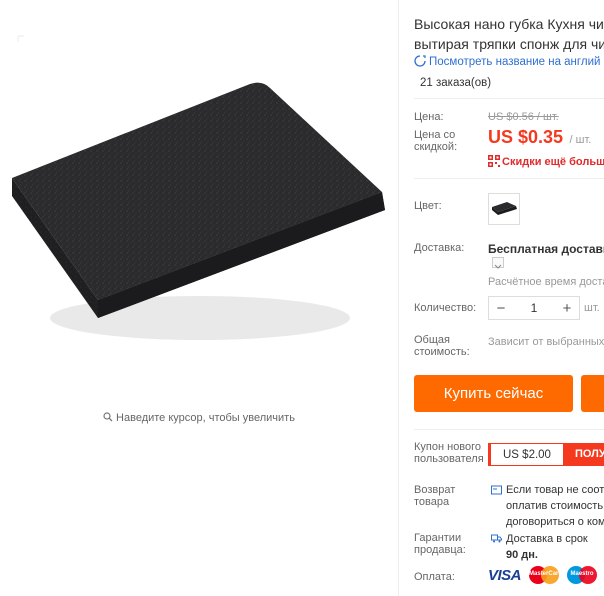  I want to click on mastercard-logo: MasterCard, so click(546, 575).